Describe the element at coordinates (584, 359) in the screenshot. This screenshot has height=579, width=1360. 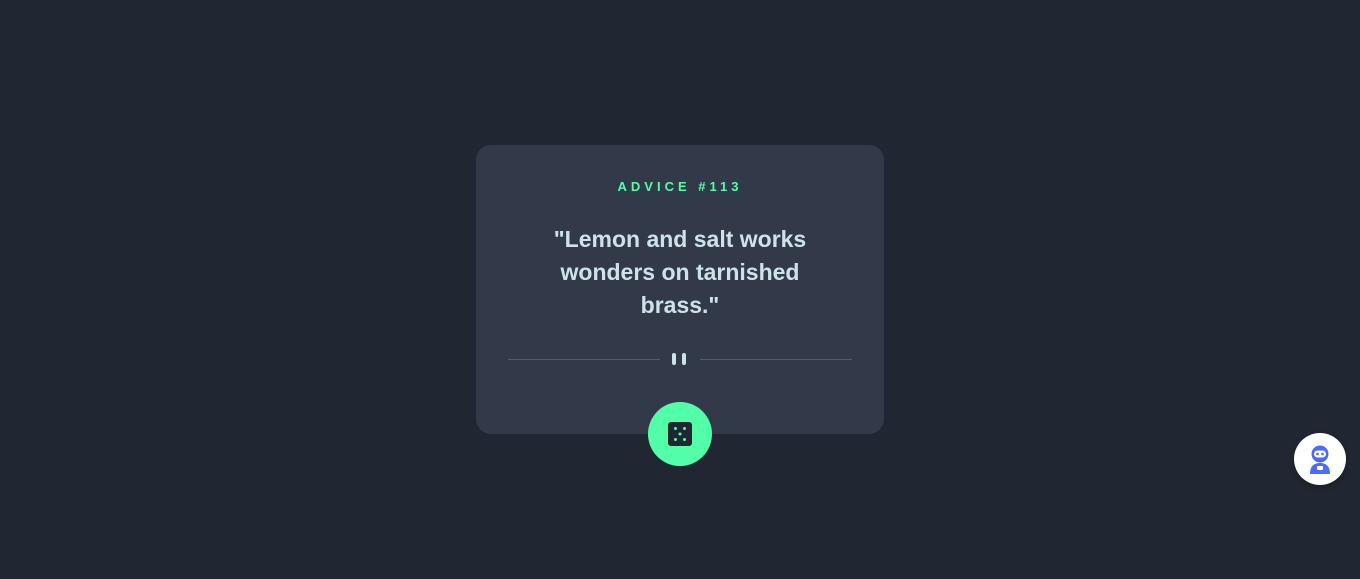
I see `divider-line-left` at that location.